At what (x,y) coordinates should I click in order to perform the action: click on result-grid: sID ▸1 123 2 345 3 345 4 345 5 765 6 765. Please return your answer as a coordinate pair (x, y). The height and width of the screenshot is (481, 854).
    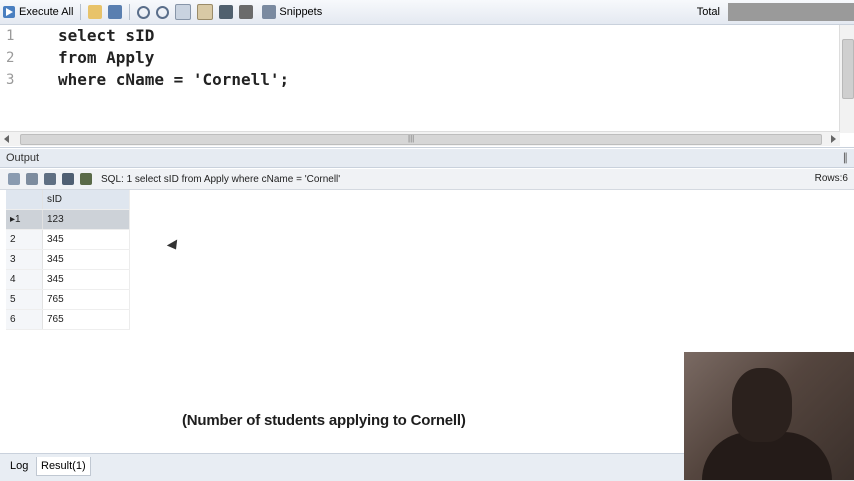
    Looking at the image, I should click on (68, 260).